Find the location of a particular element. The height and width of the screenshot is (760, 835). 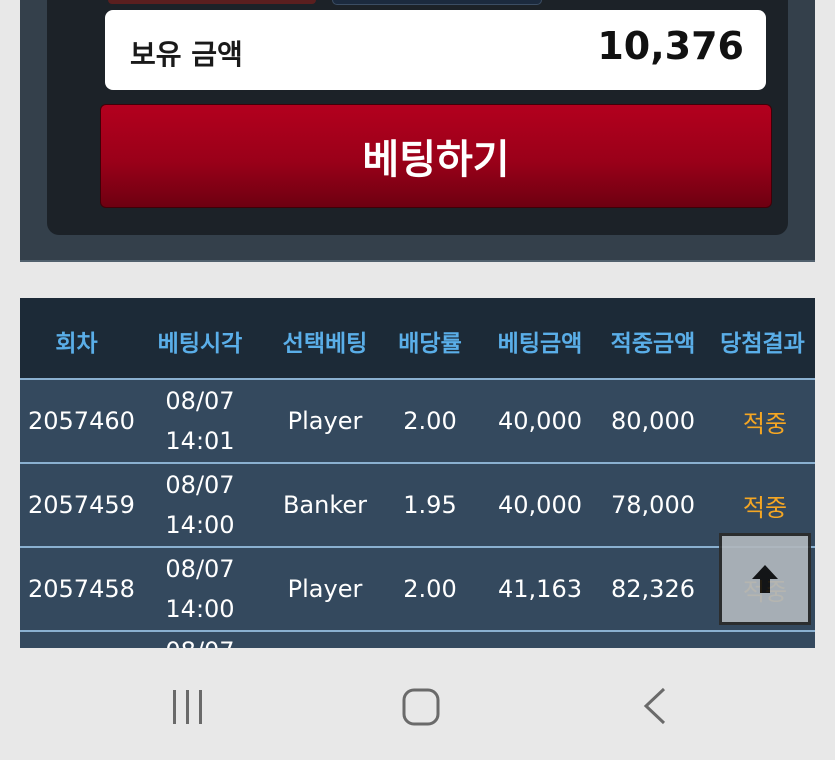

column-header-round: 회차 is located at coordinates (76, 344).